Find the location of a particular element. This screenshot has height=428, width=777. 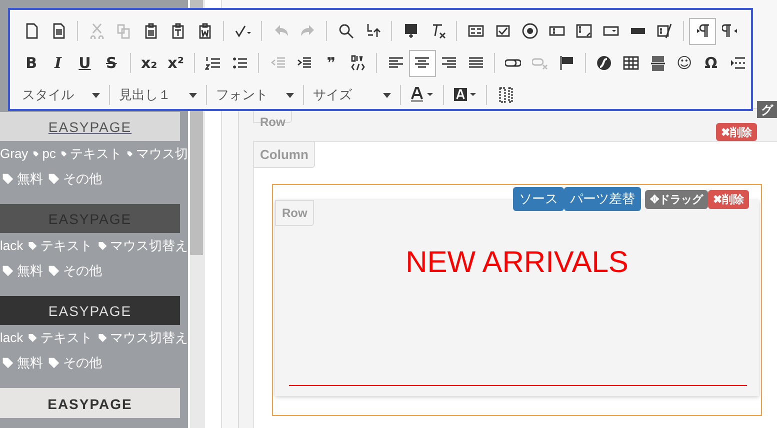

format-button: S is located at coordinates (111, 63).